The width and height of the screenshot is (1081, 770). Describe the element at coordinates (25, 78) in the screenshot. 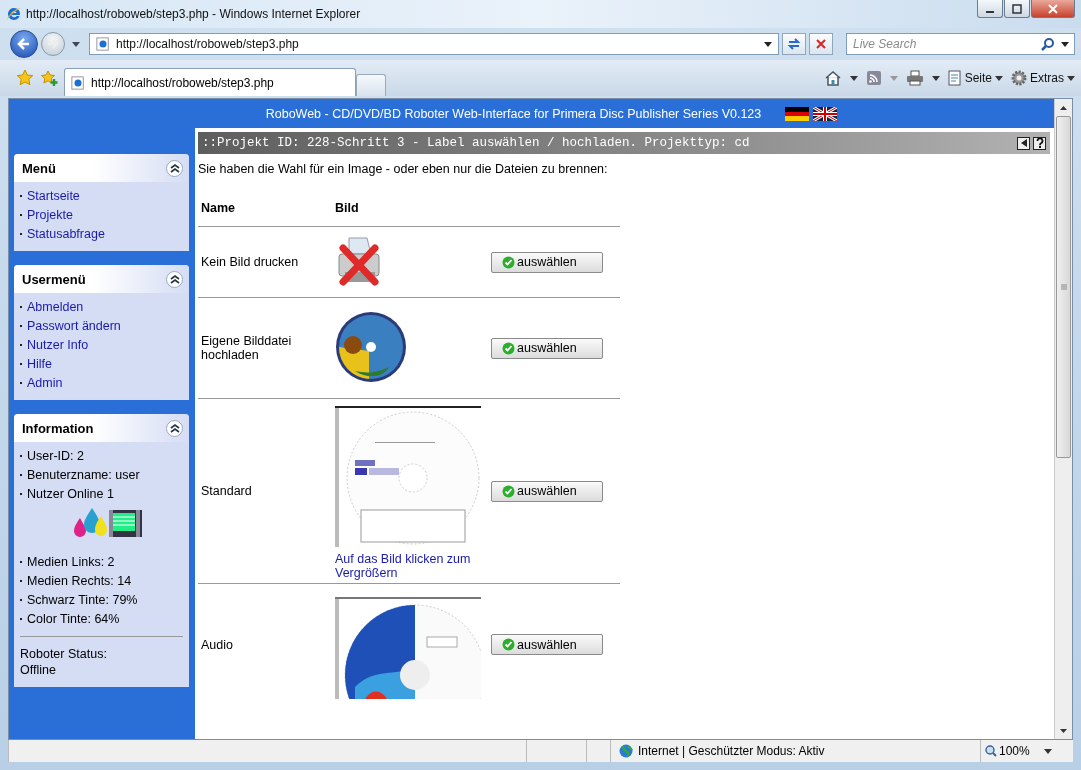

I see `favorites-star-icon` at that location.